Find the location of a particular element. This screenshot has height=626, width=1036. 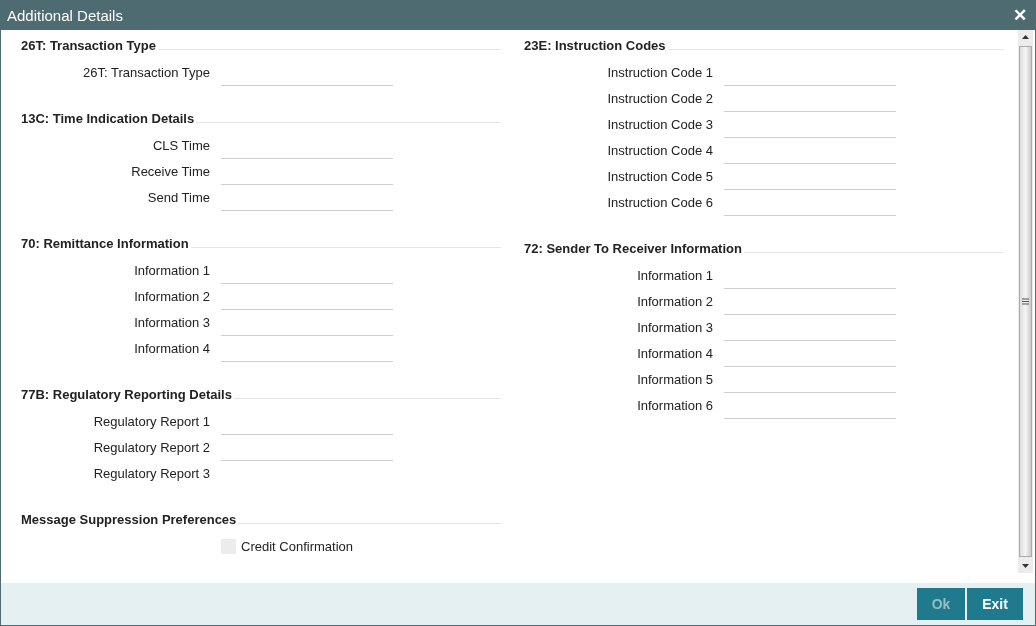

section-heading: 70: Remittance Information is located at coordinates (105, 243).